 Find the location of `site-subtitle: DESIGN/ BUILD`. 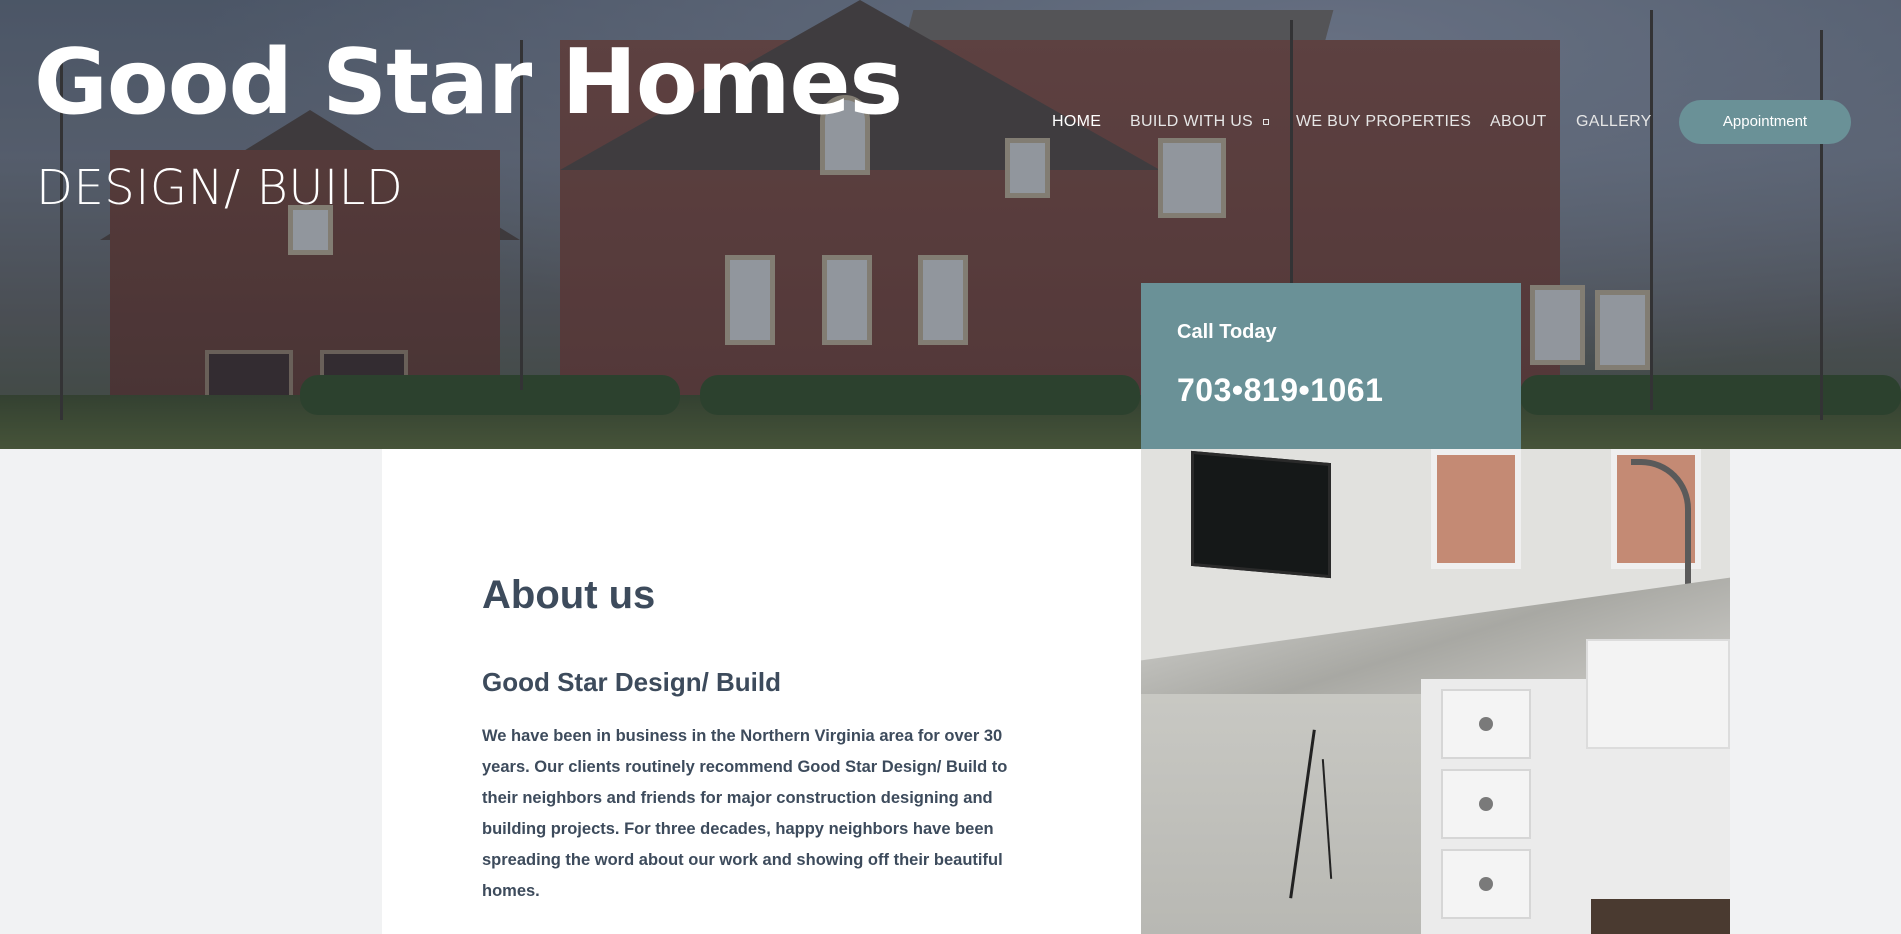

site-subtitle: DESIGN/ BUILD is located at coordinates (220, 188).